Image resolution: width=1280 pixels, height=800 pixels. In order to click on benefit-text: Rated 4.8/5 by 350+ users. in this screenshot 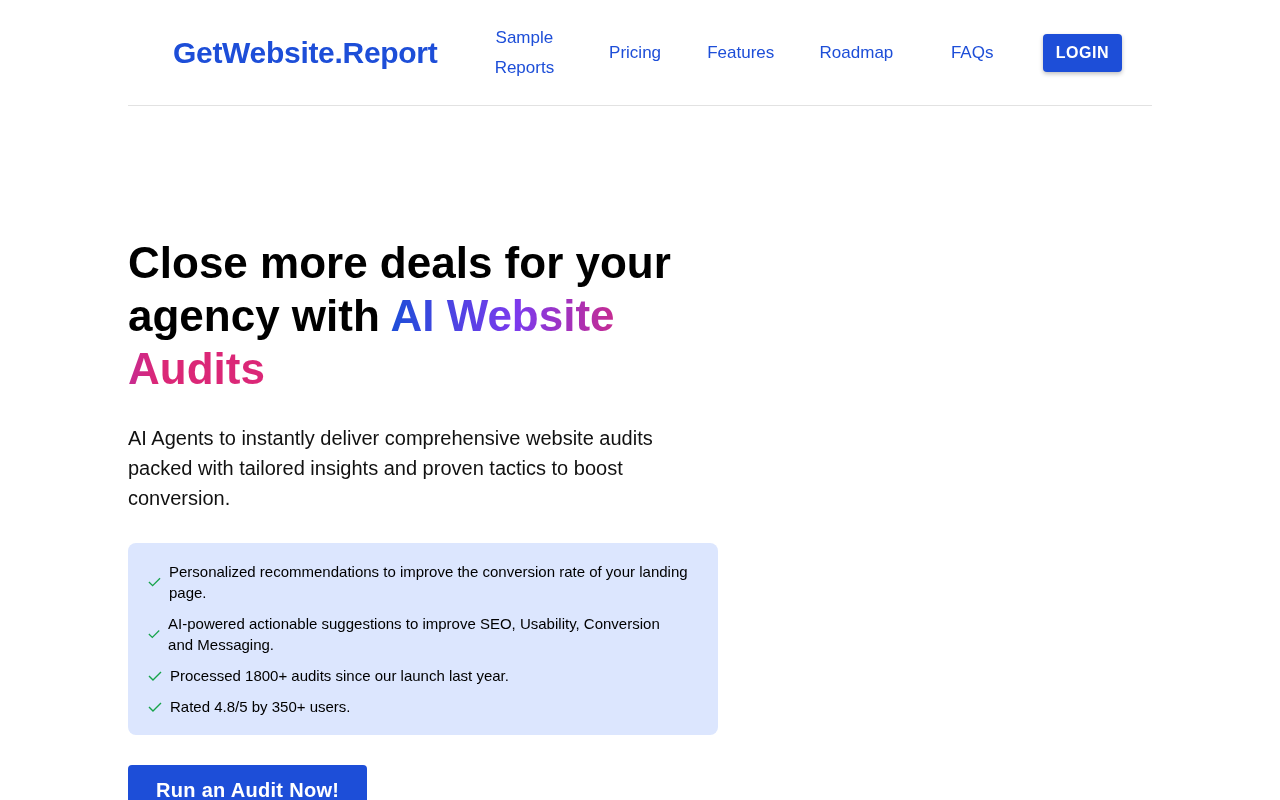, I will do `click(260, 707)`.